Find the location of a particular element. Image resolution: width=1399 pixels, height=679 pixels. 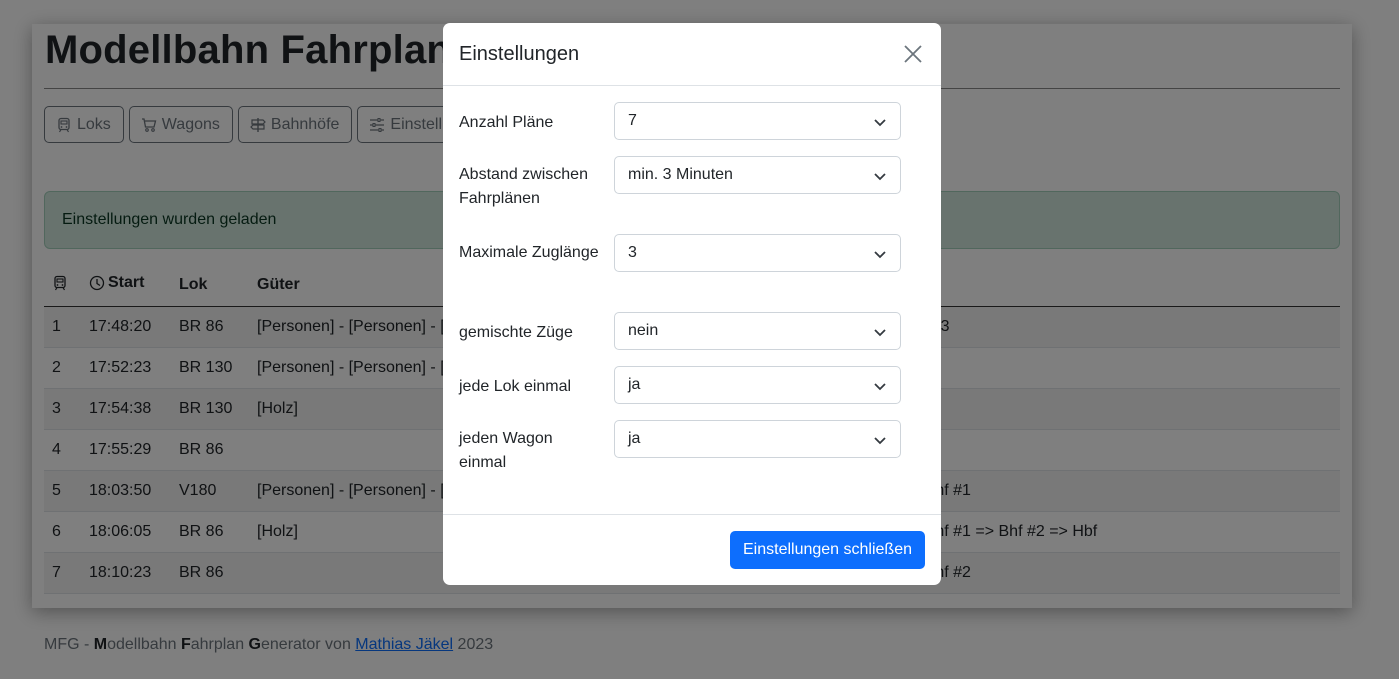

setting-label: jede Lok einmal is located at coordinates (515, 386).